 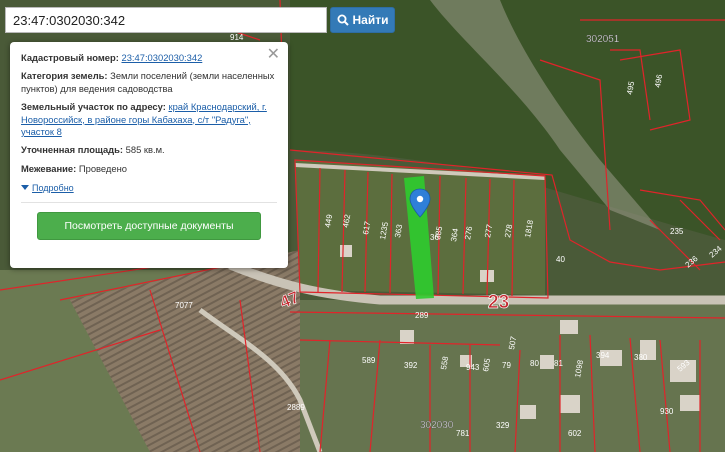 I want to click on parcel-number-label: 289, so click(x=422, y=315).